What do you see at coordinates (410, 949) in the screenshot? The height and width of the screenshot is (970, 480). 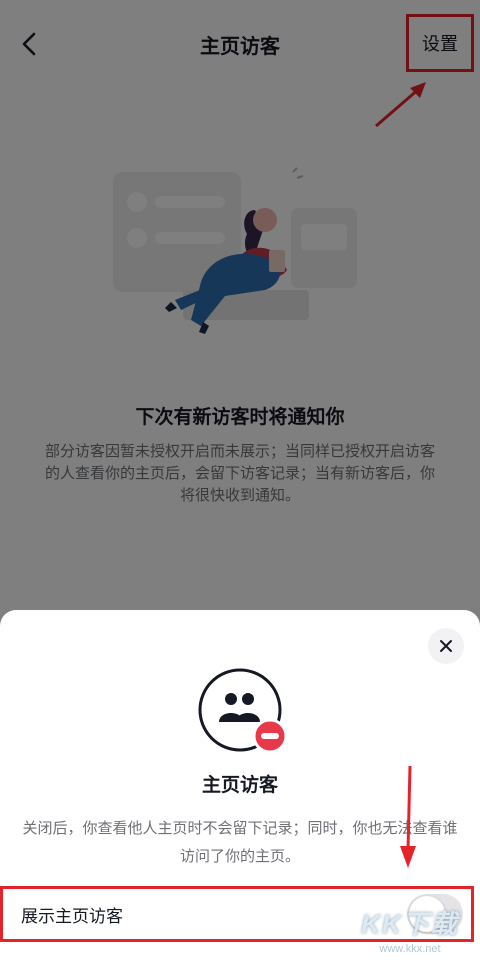 I see `watermark-url: www.kkx.net` at bounding box center [410, 949].